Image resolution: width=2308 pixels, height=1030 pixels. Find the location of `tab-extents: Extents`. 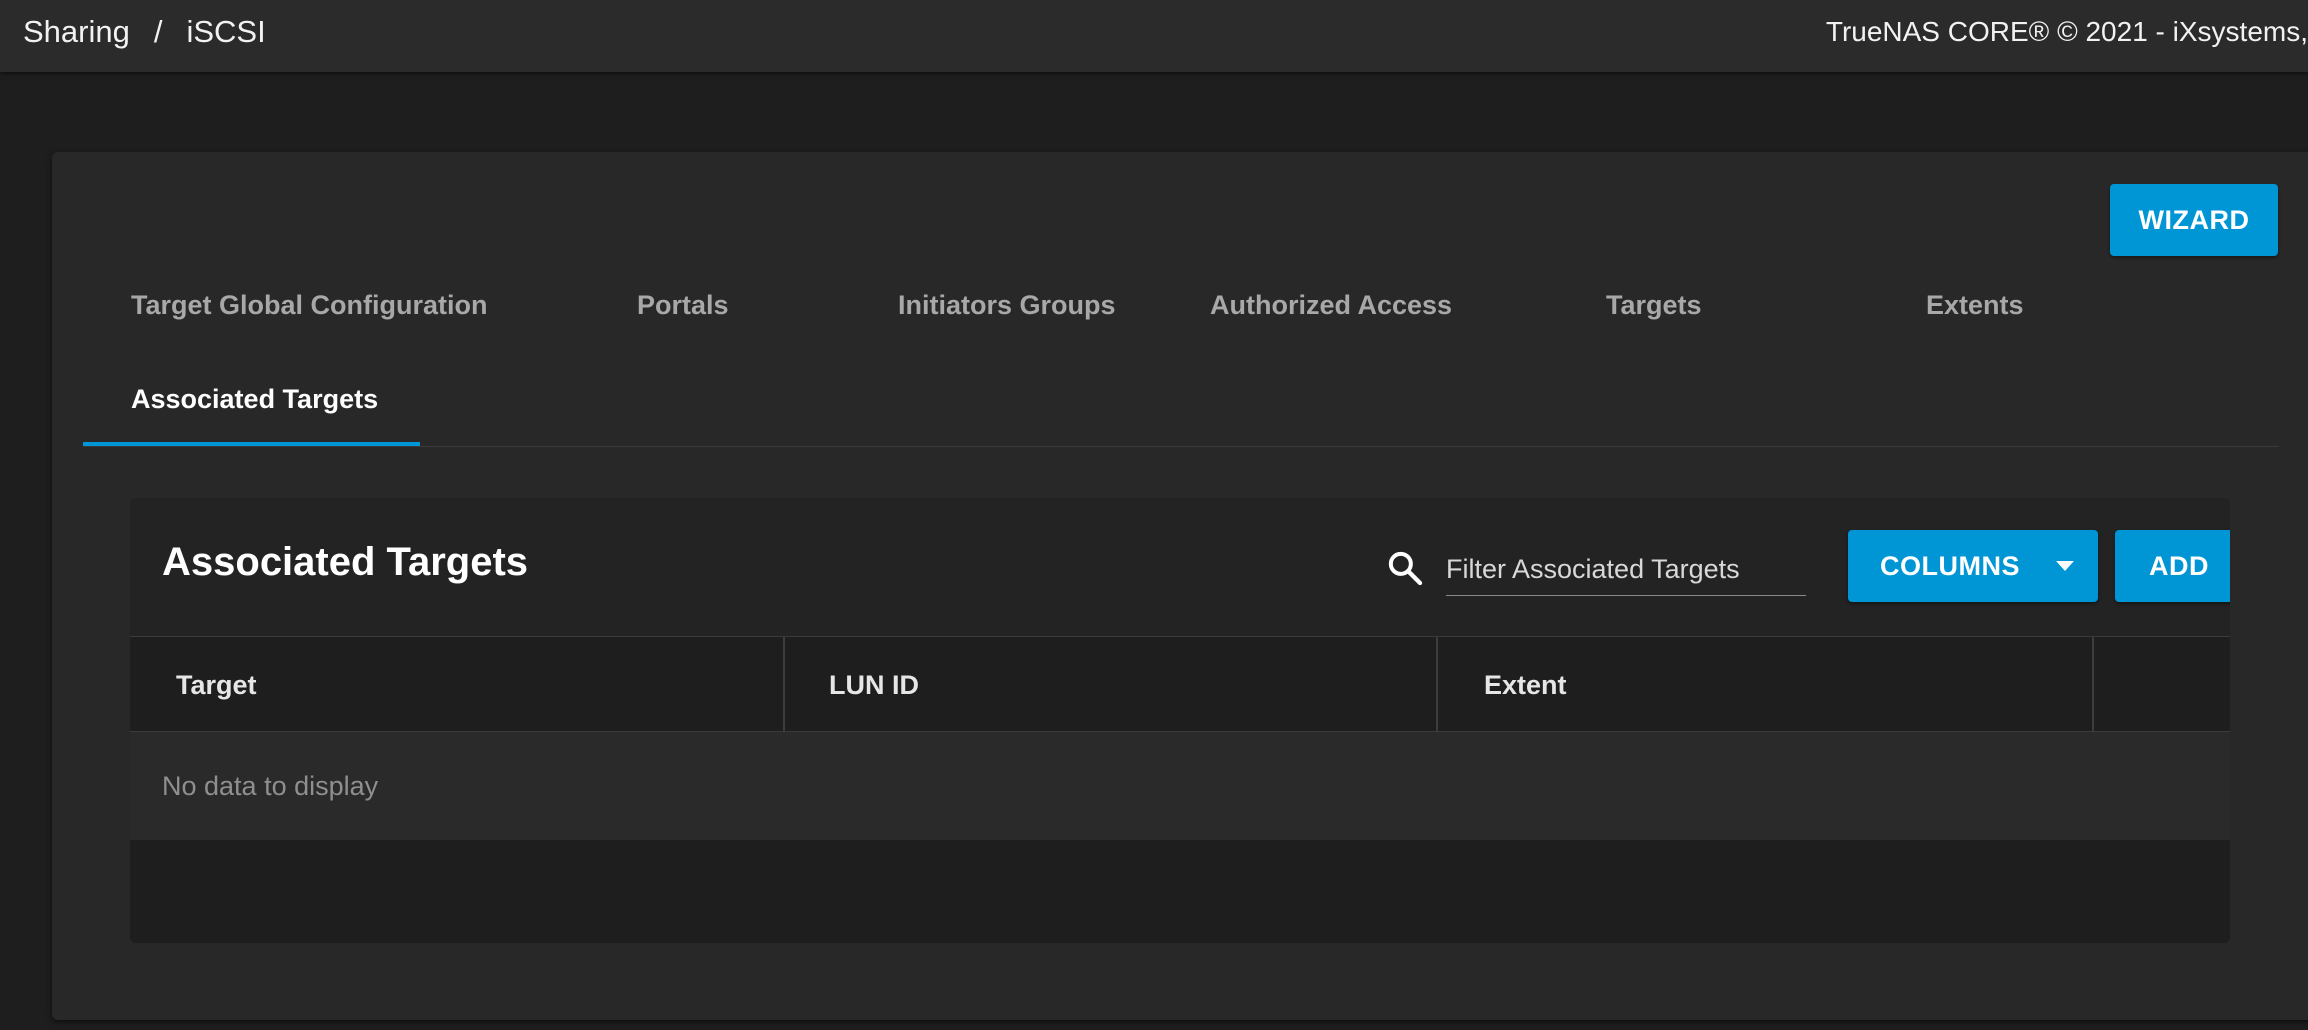

tab-extents: Extents is located at coordinates (1975, 305).